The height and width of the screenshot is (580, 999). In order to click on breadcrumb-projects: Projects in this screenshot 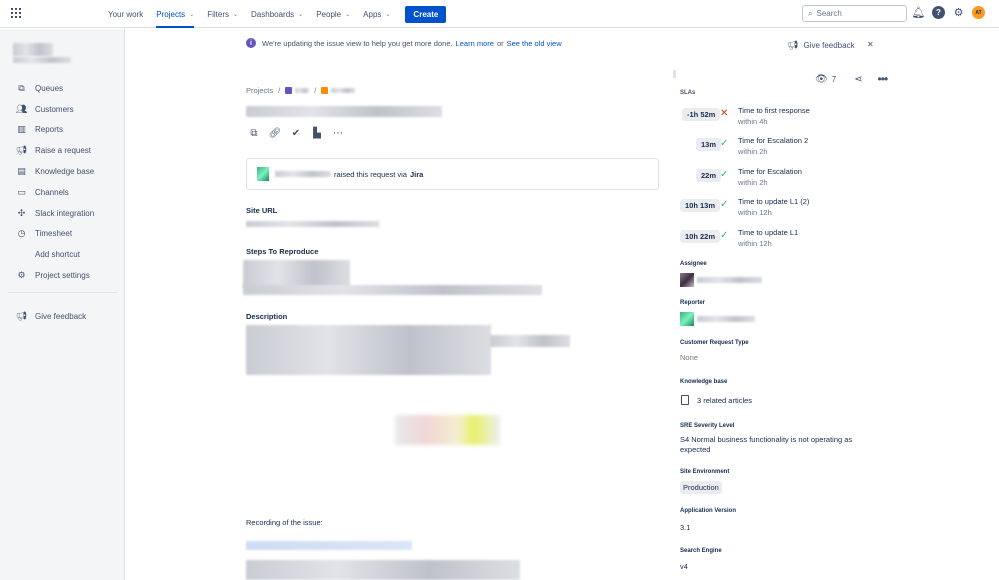, I will do `click(259, 90)`.